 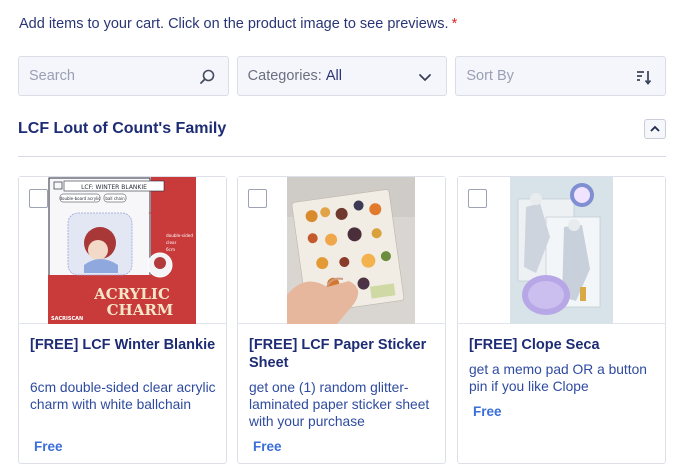 What do you see at coordinates (490, 76) in the screenshot?
I see `sort-label: Sort By` at bounding box center [490, 76].